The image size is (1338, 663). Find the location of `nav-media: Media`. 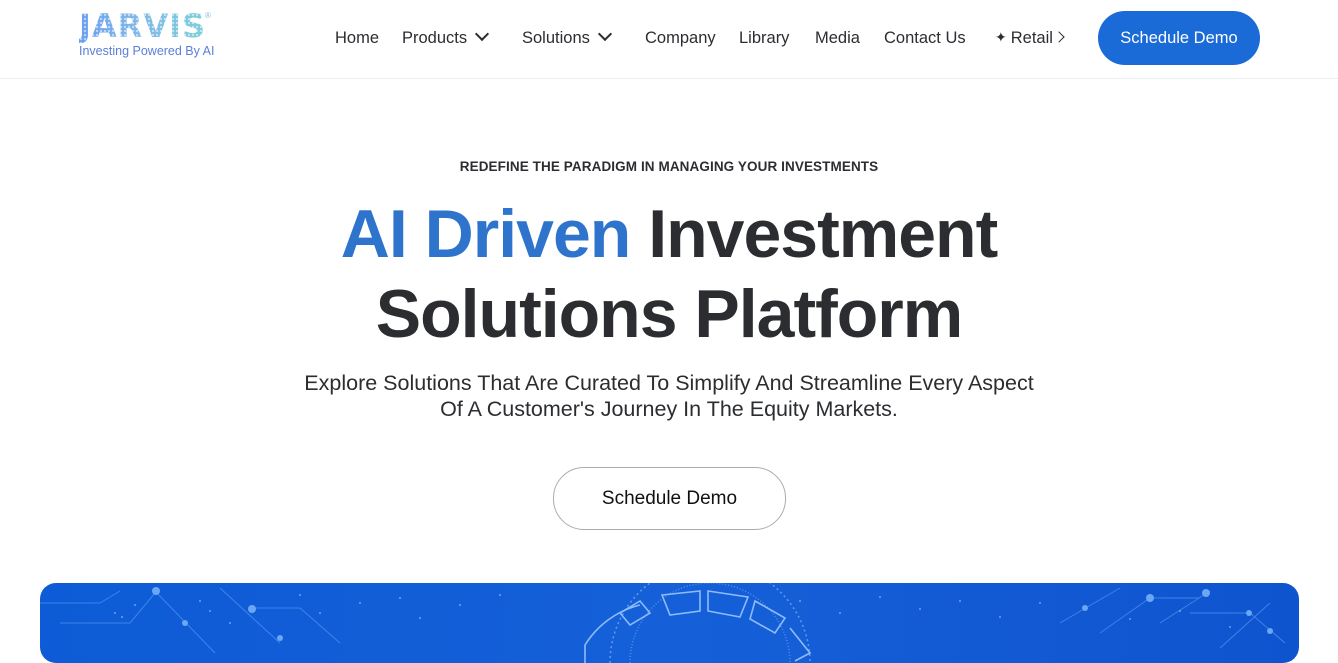

nav-media: Media is located at coordinates (837, 38).